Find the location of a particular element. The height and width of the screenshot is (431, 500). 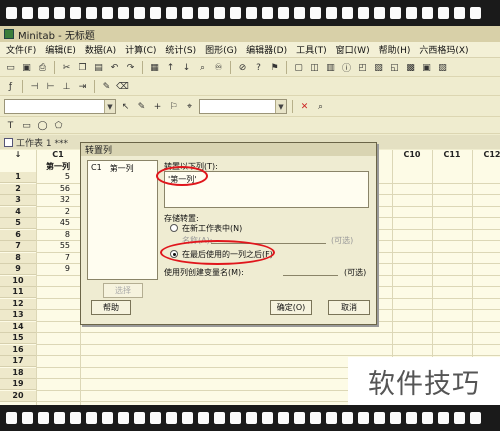

eraser-icon: ⌫ is located at coordinates (122, 86).